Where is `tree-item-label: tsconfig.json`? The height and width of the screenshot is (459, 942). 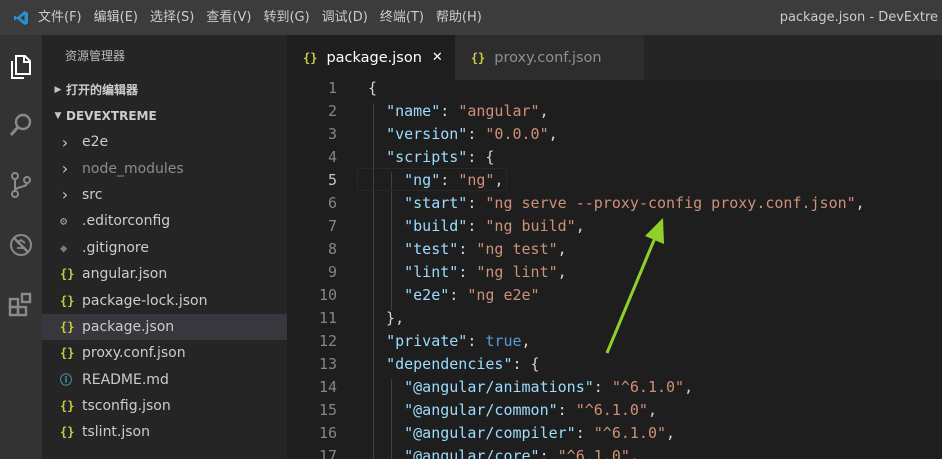
tree-item-label: tsconfig.json is located at coordinates (126, 406).